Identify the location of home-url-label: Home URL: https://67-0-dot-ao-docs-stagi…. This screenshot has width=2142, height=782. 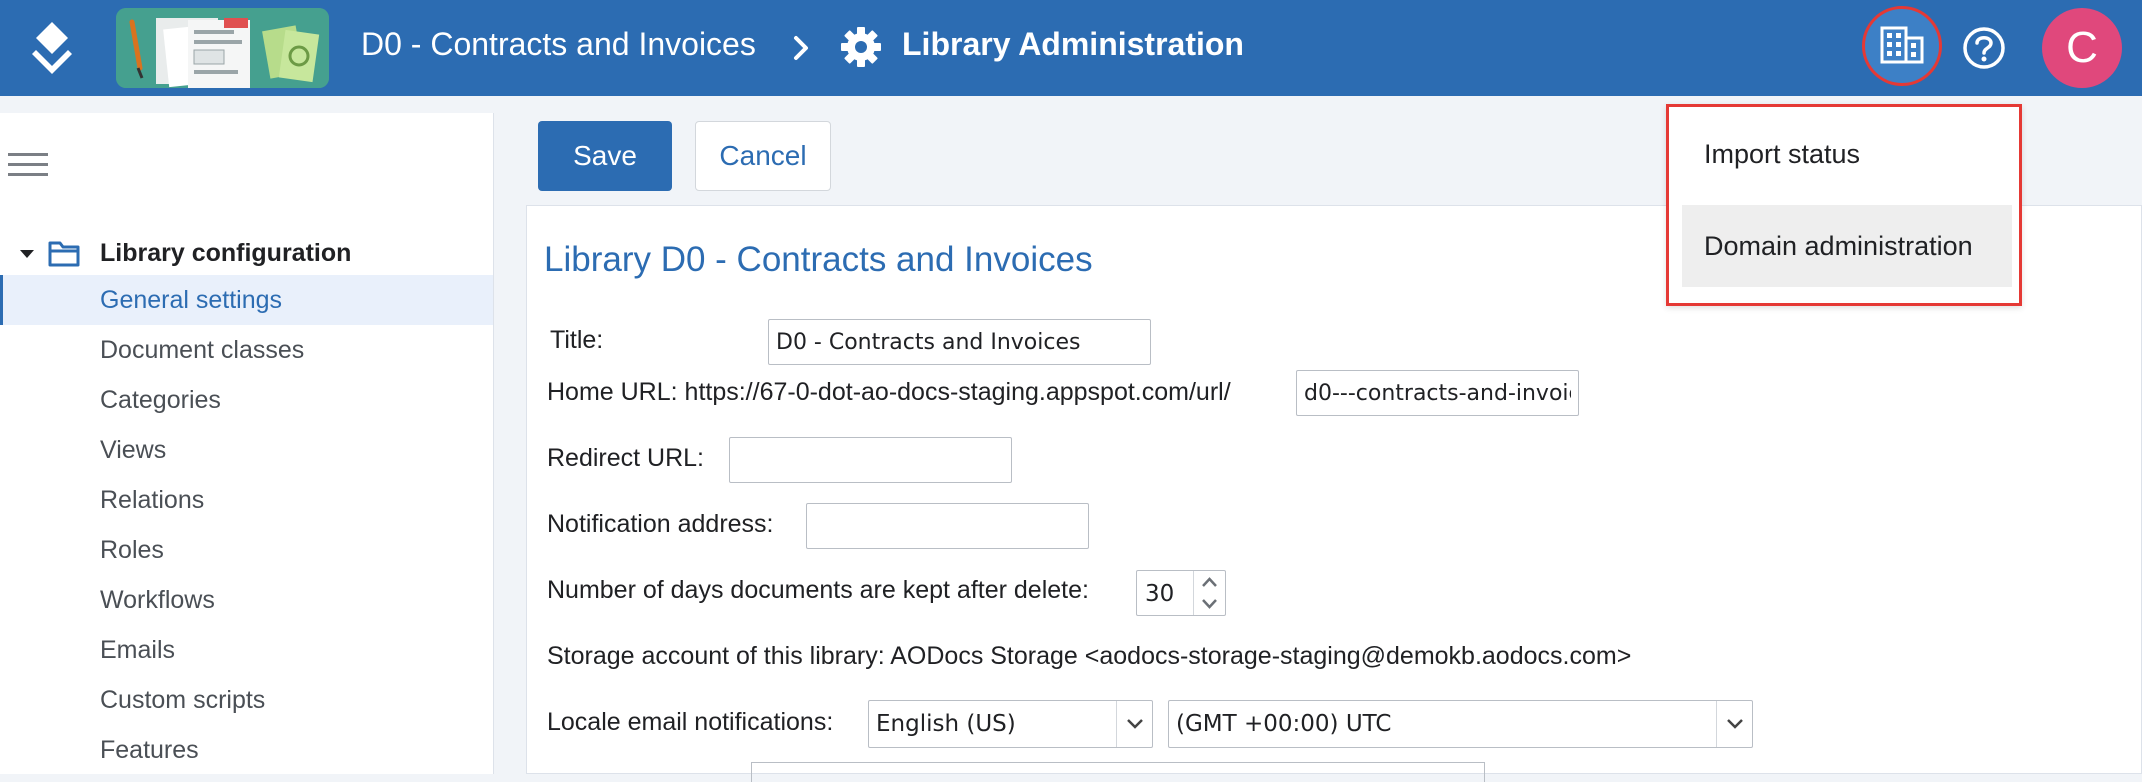
(889, 392).